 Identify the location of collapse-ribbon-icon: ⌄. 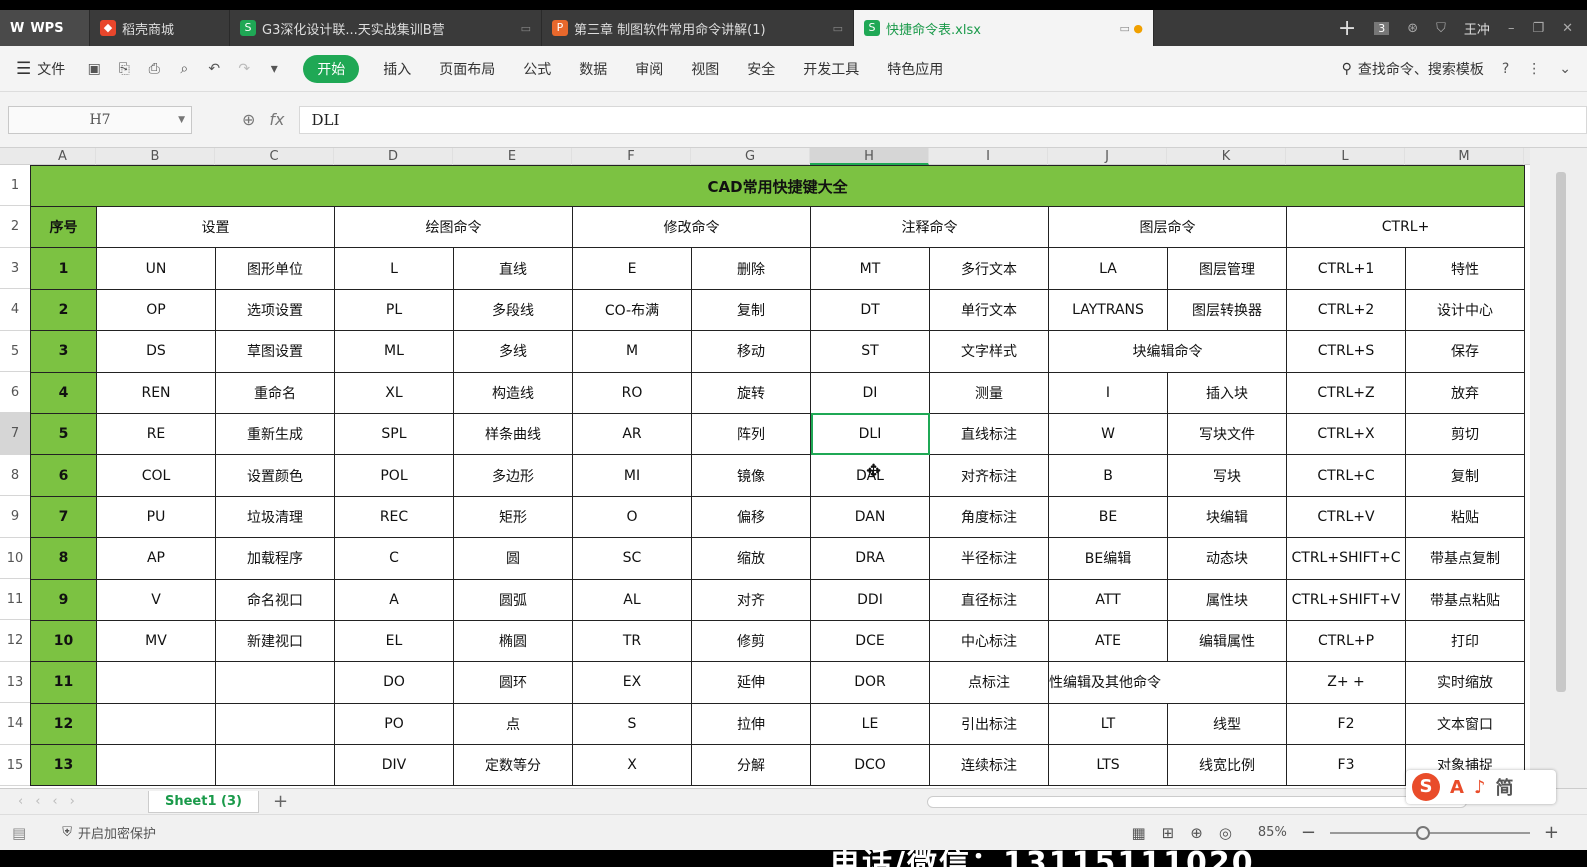
(1565, 69).